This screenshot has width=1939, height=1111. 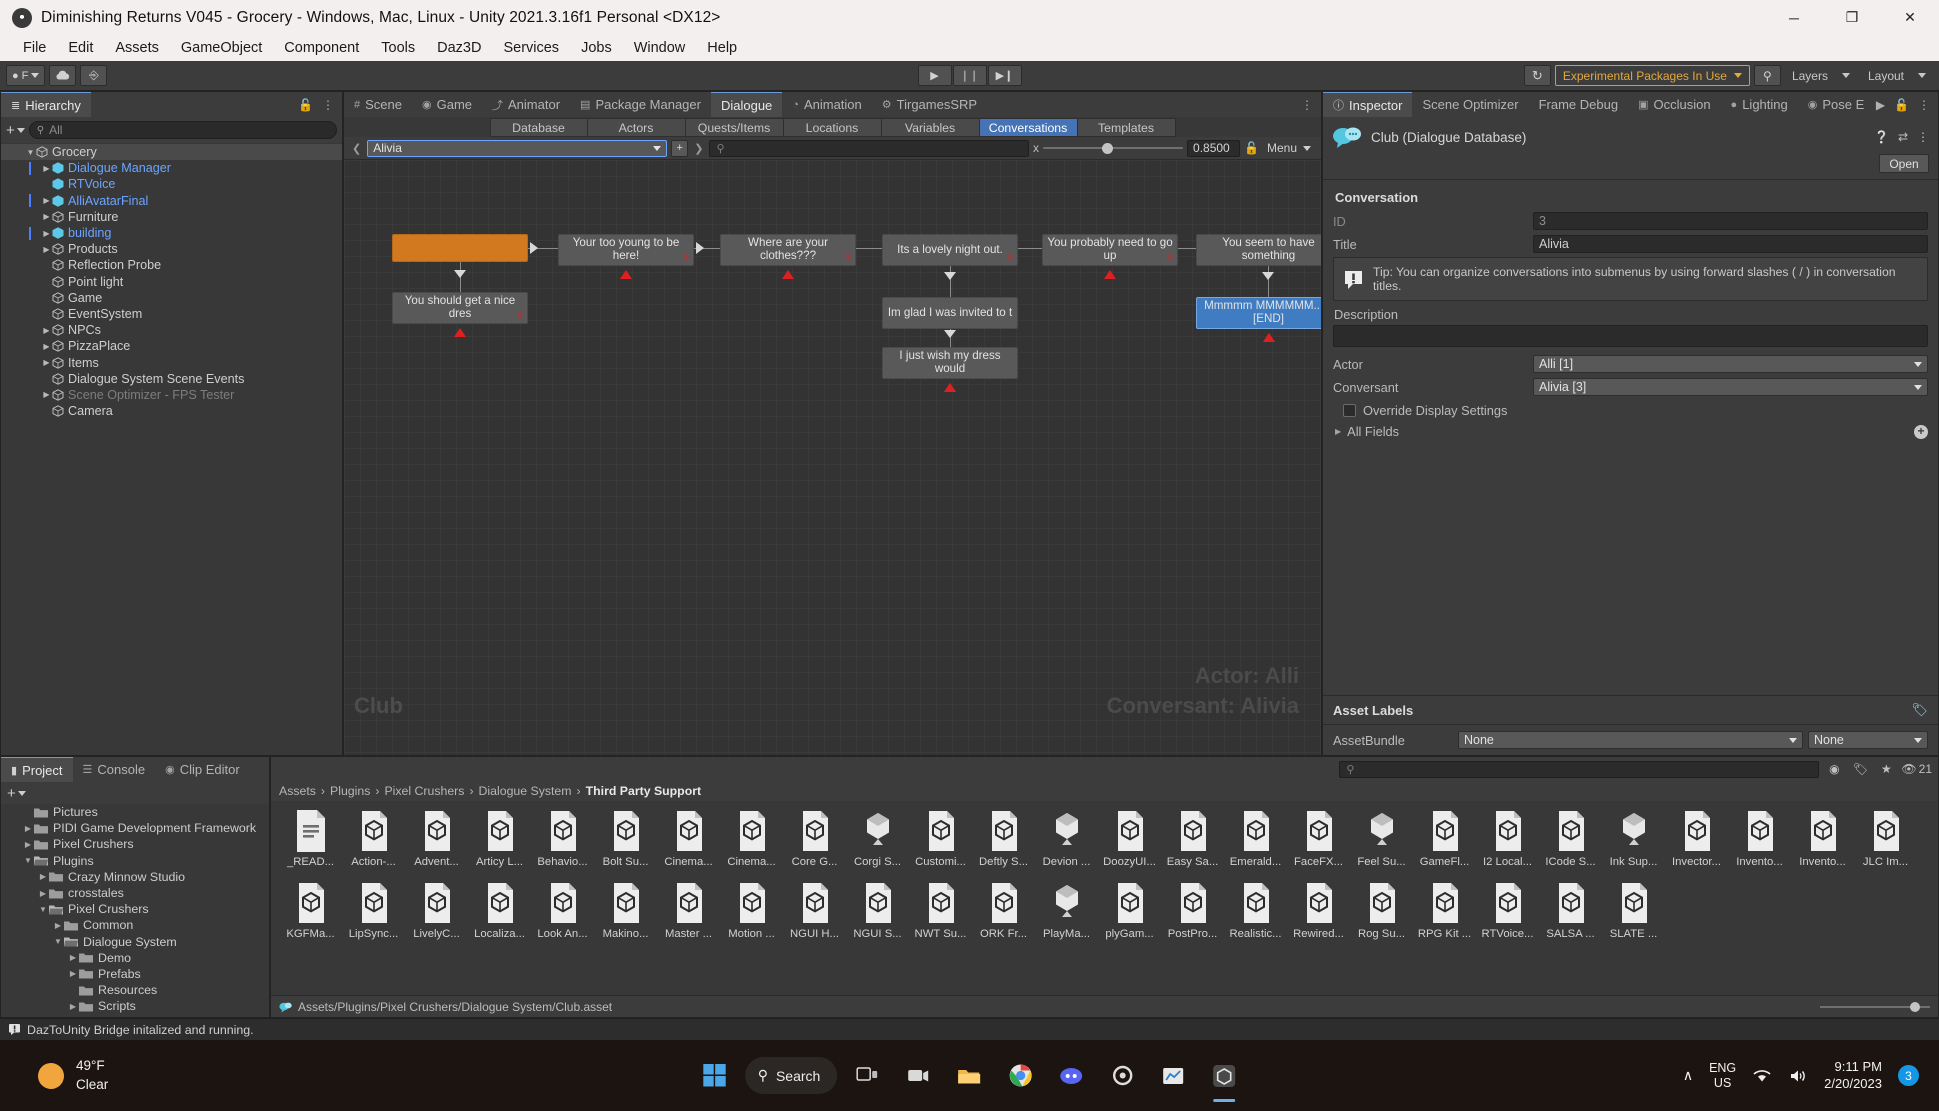 What do you see at coordinates (171, 298) in the screenshot?
I see `hierarchy-item-game: Game` at bounding box center [171, 298].